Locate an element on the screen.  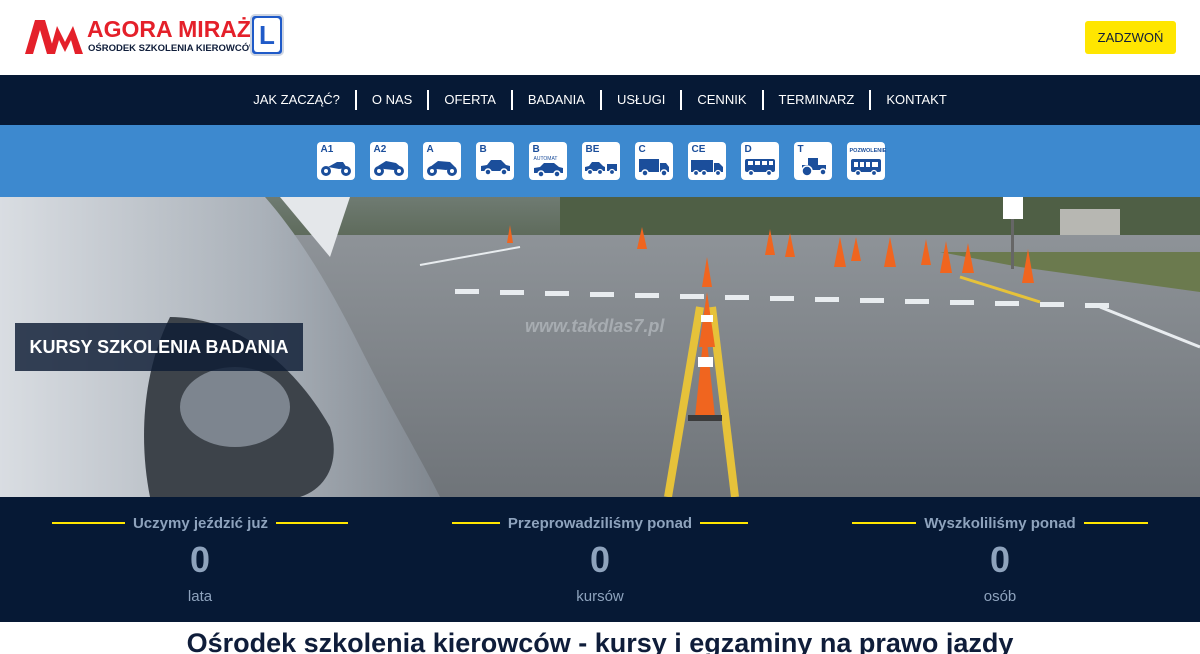
logo-mark-icon is located at coordinates (54, 37).